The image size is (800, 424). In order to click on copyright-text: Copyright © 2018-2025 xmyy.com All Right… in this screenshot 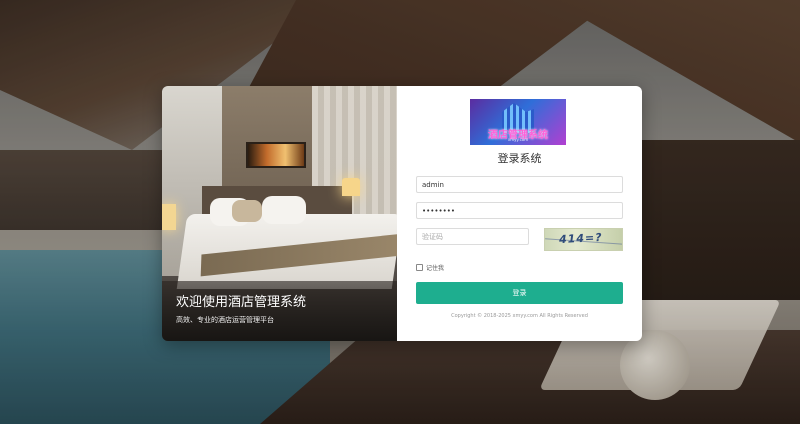, I will do `click(519, 316)`.